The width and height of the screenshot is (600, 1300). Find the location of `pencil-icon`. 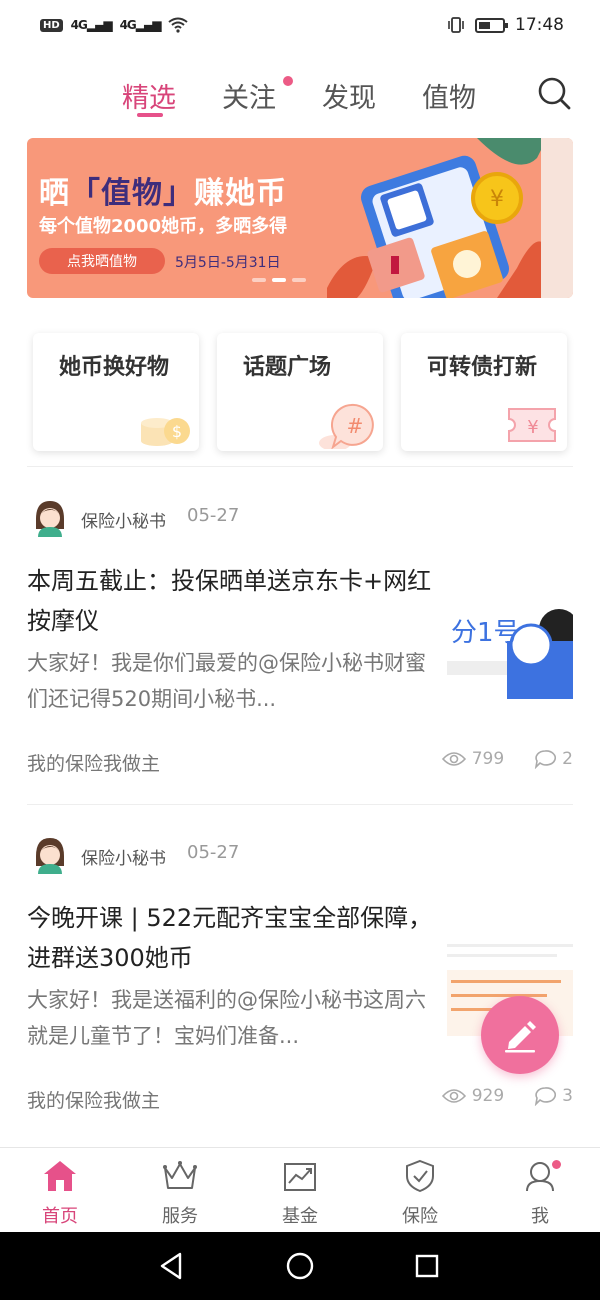

pencil-icon is located at coordinates (520, 1037).